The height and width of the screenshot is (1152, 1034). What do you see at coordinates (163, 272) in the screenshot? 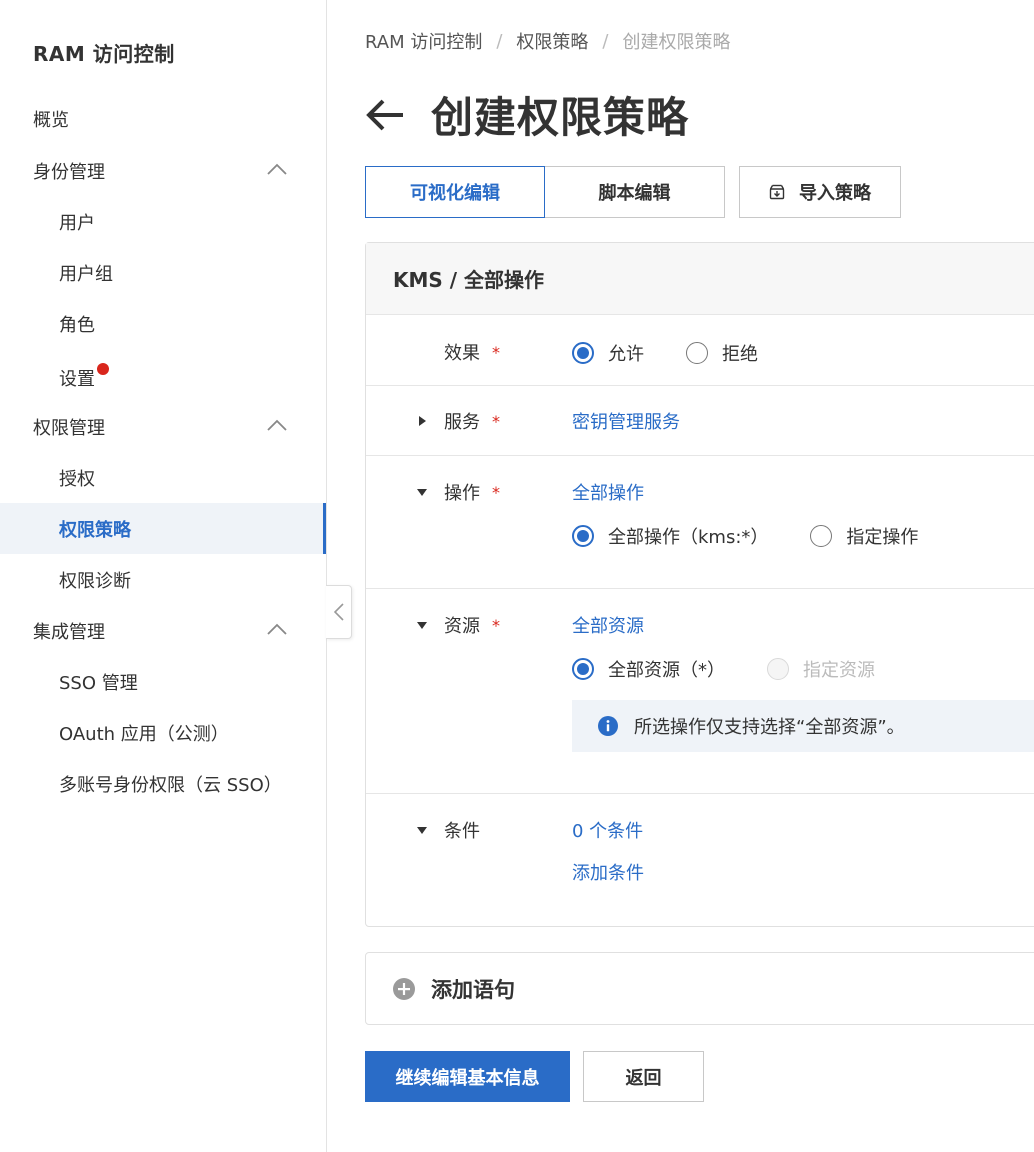
I see `sidebar-item-user-groups: 用户组` at bounding box center [163, 272].